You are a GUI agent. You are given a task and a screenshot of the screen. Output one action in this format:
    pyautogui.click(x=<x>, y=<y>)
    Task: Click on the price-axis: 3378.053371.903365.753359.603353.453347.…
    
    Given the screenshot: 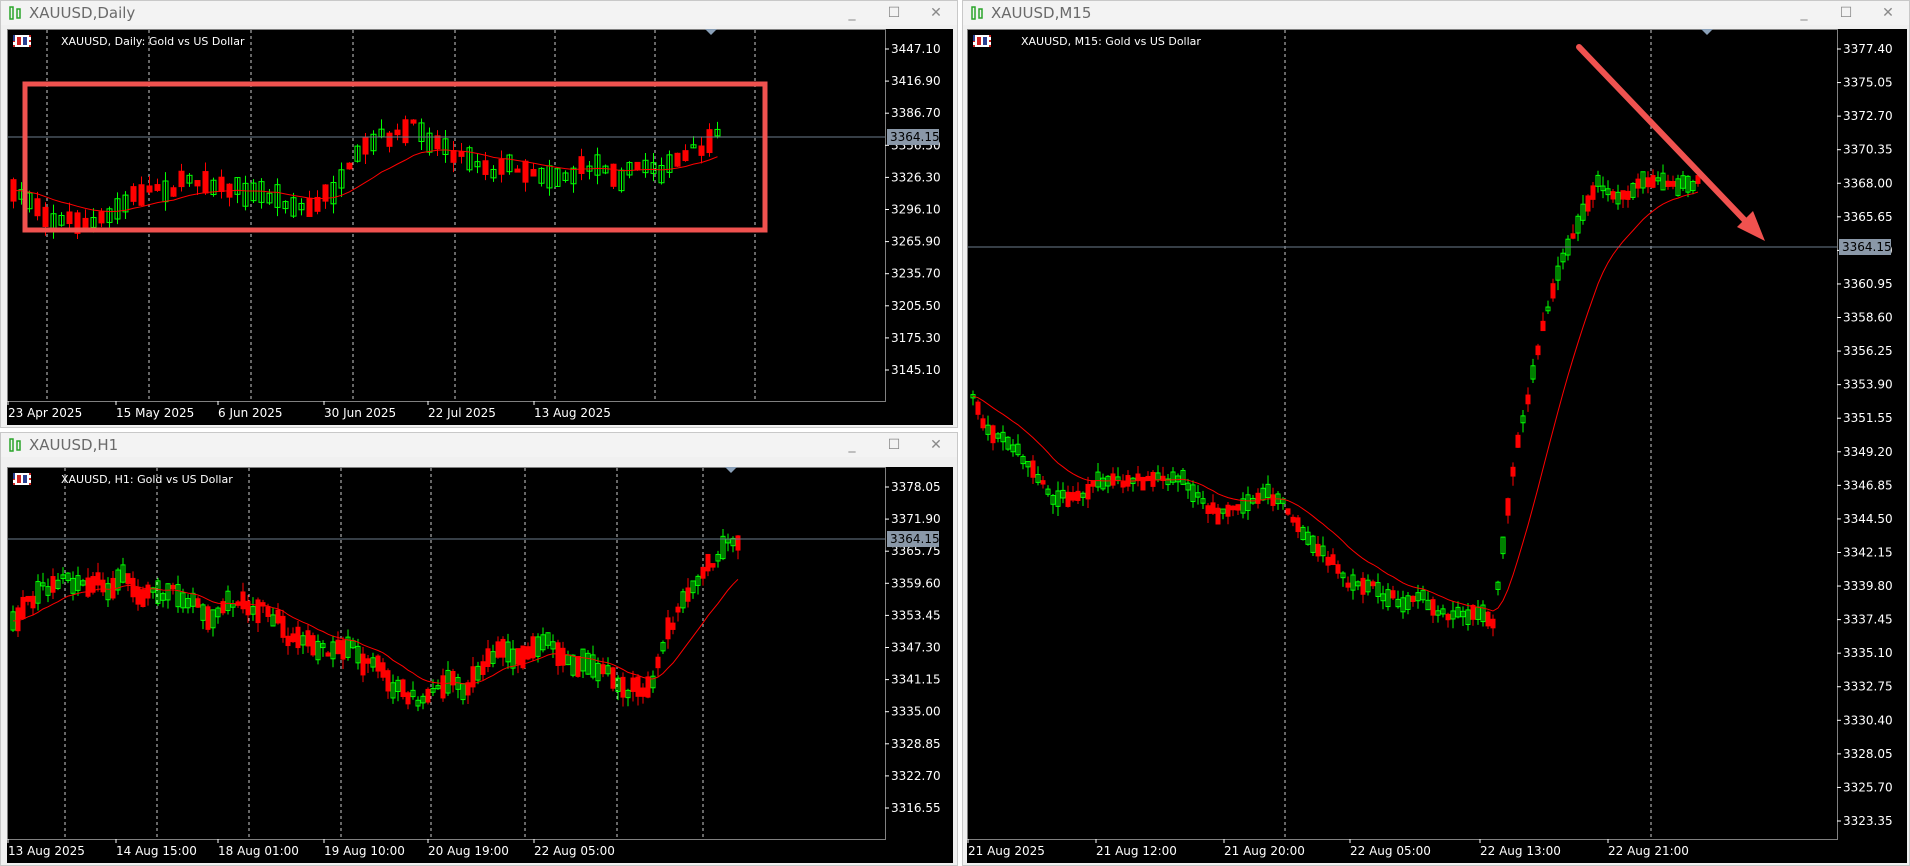 What is the action you would take?
    pyautogui.click(x=913, y=647)
    